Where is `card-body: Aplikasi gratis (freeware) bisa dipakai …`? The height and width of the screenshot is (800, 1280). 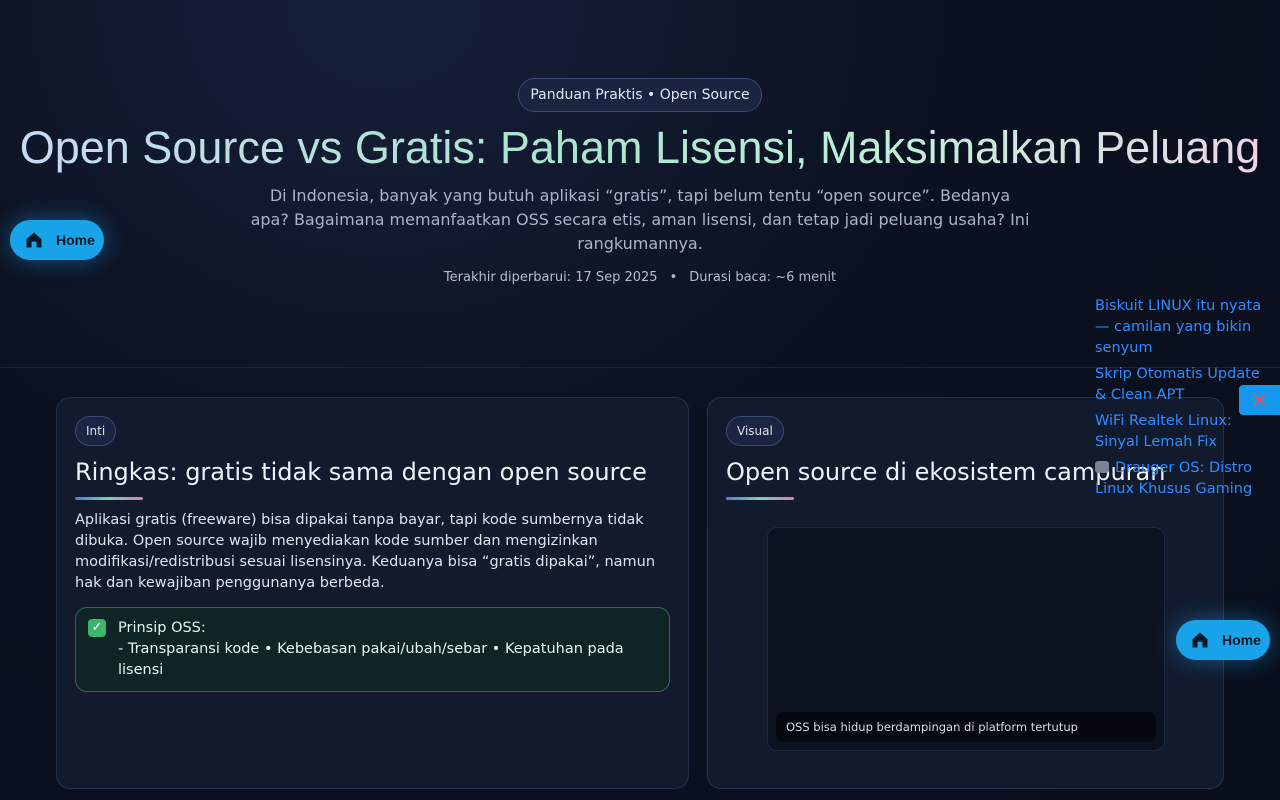
card-body: Aplikasi gratis (freeware) bisa dipakai … is located at coordinates (365, 551).